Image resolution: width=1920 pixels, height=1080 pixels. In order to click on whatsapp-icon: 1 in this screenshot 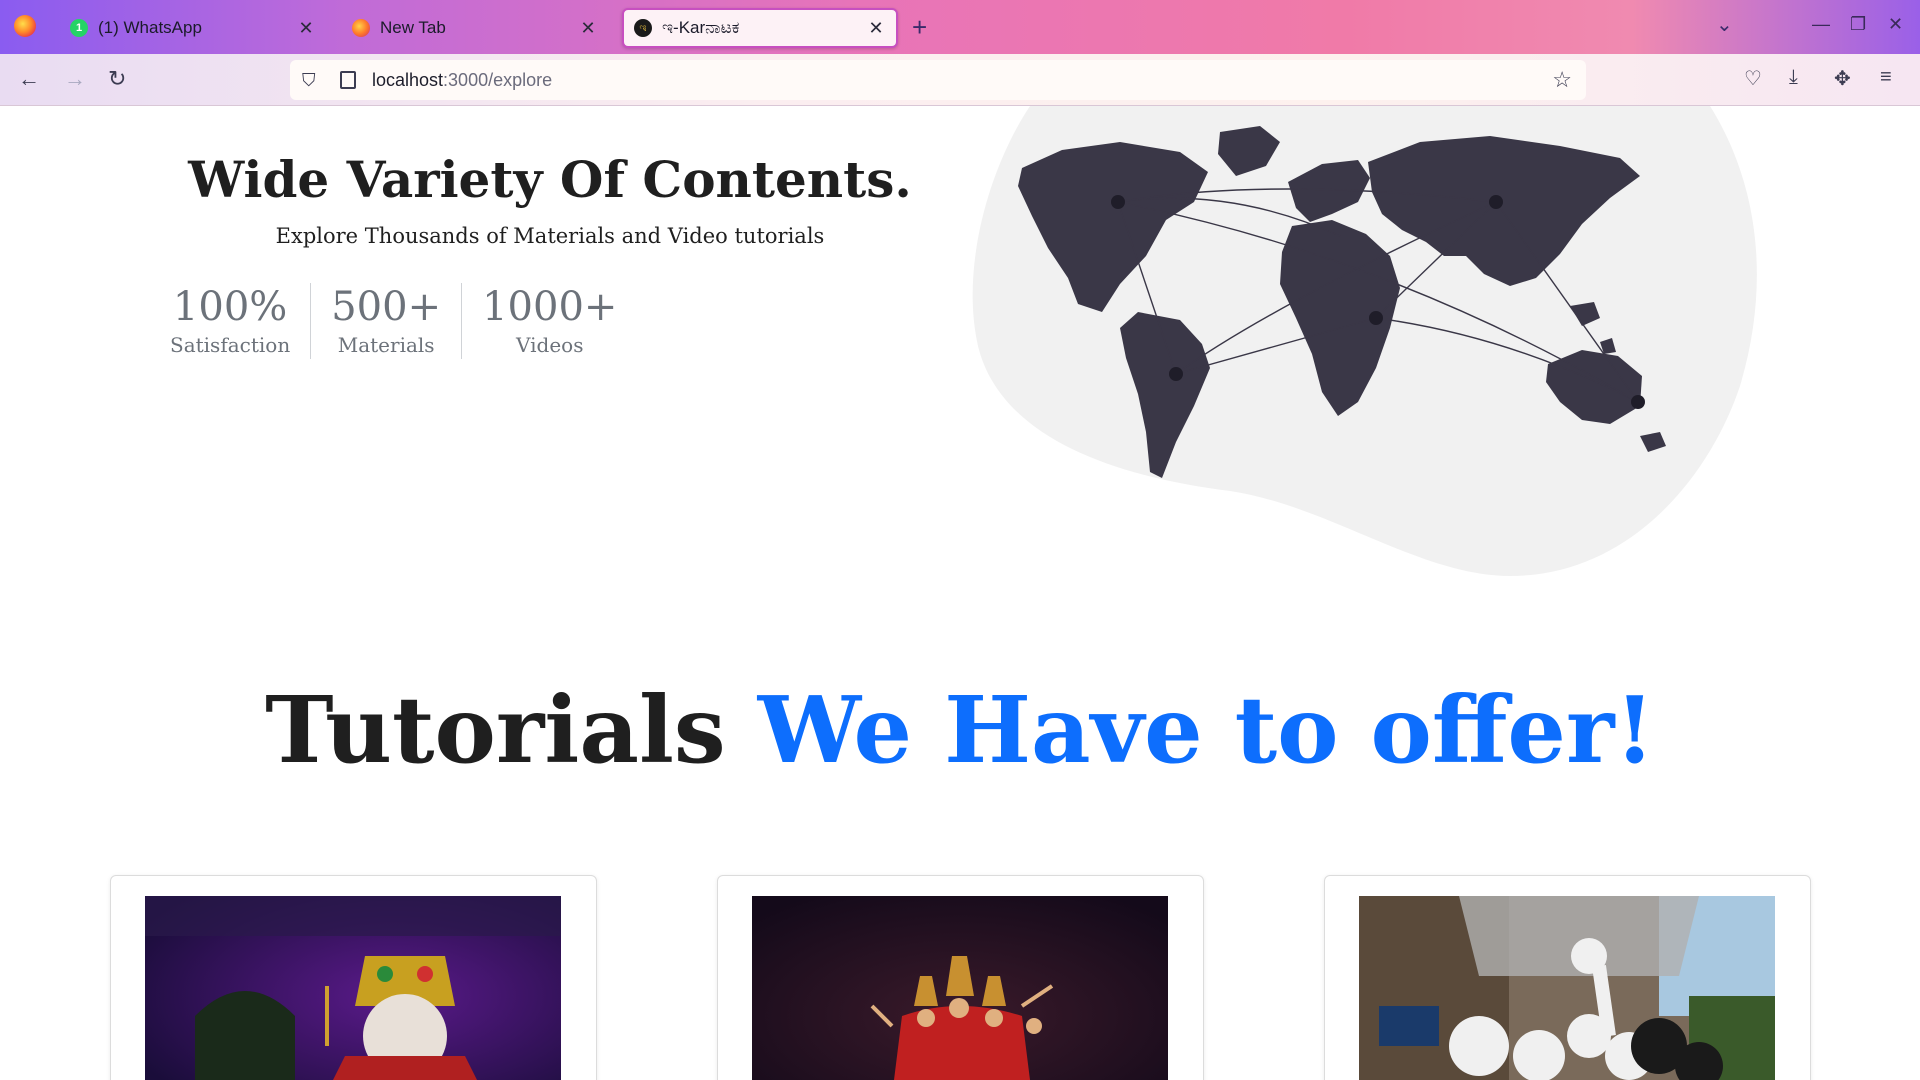, I will do `click(79, 28)`.